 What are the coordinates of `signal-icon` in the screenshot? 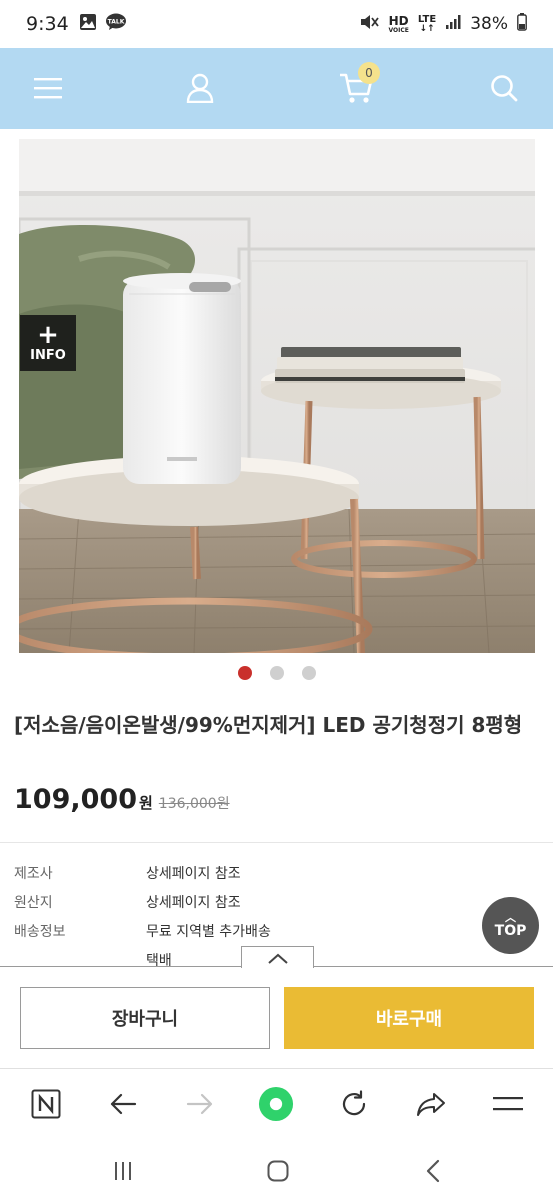 It's located at (453, 24).